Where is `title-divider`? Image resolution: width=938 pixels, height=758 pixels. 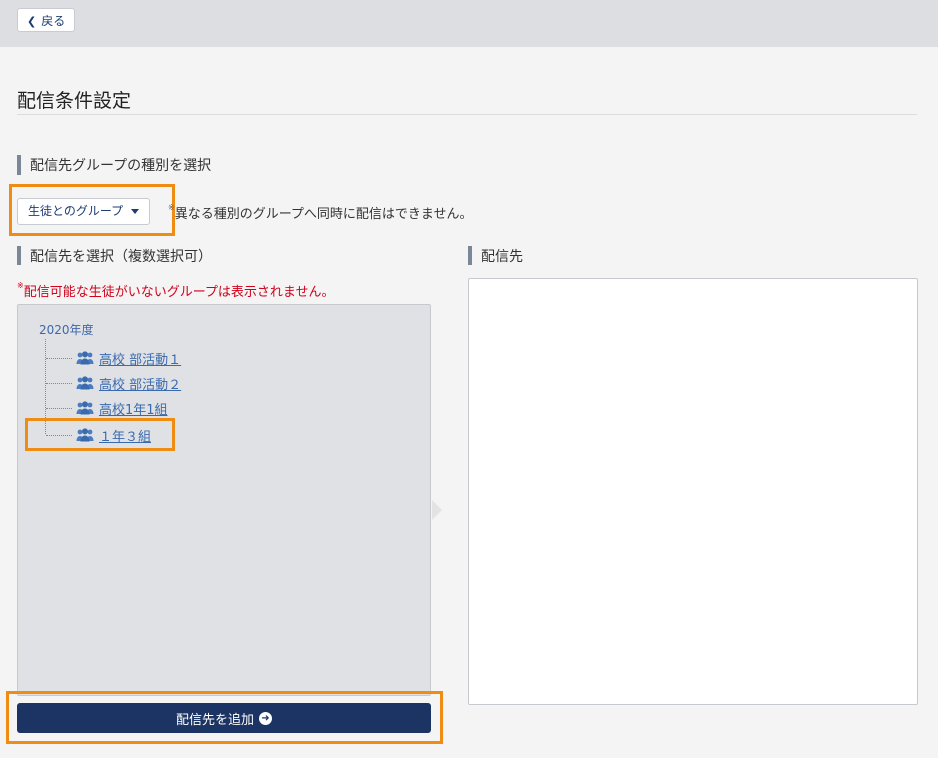
title-divider is located at coordinates (467, 114).